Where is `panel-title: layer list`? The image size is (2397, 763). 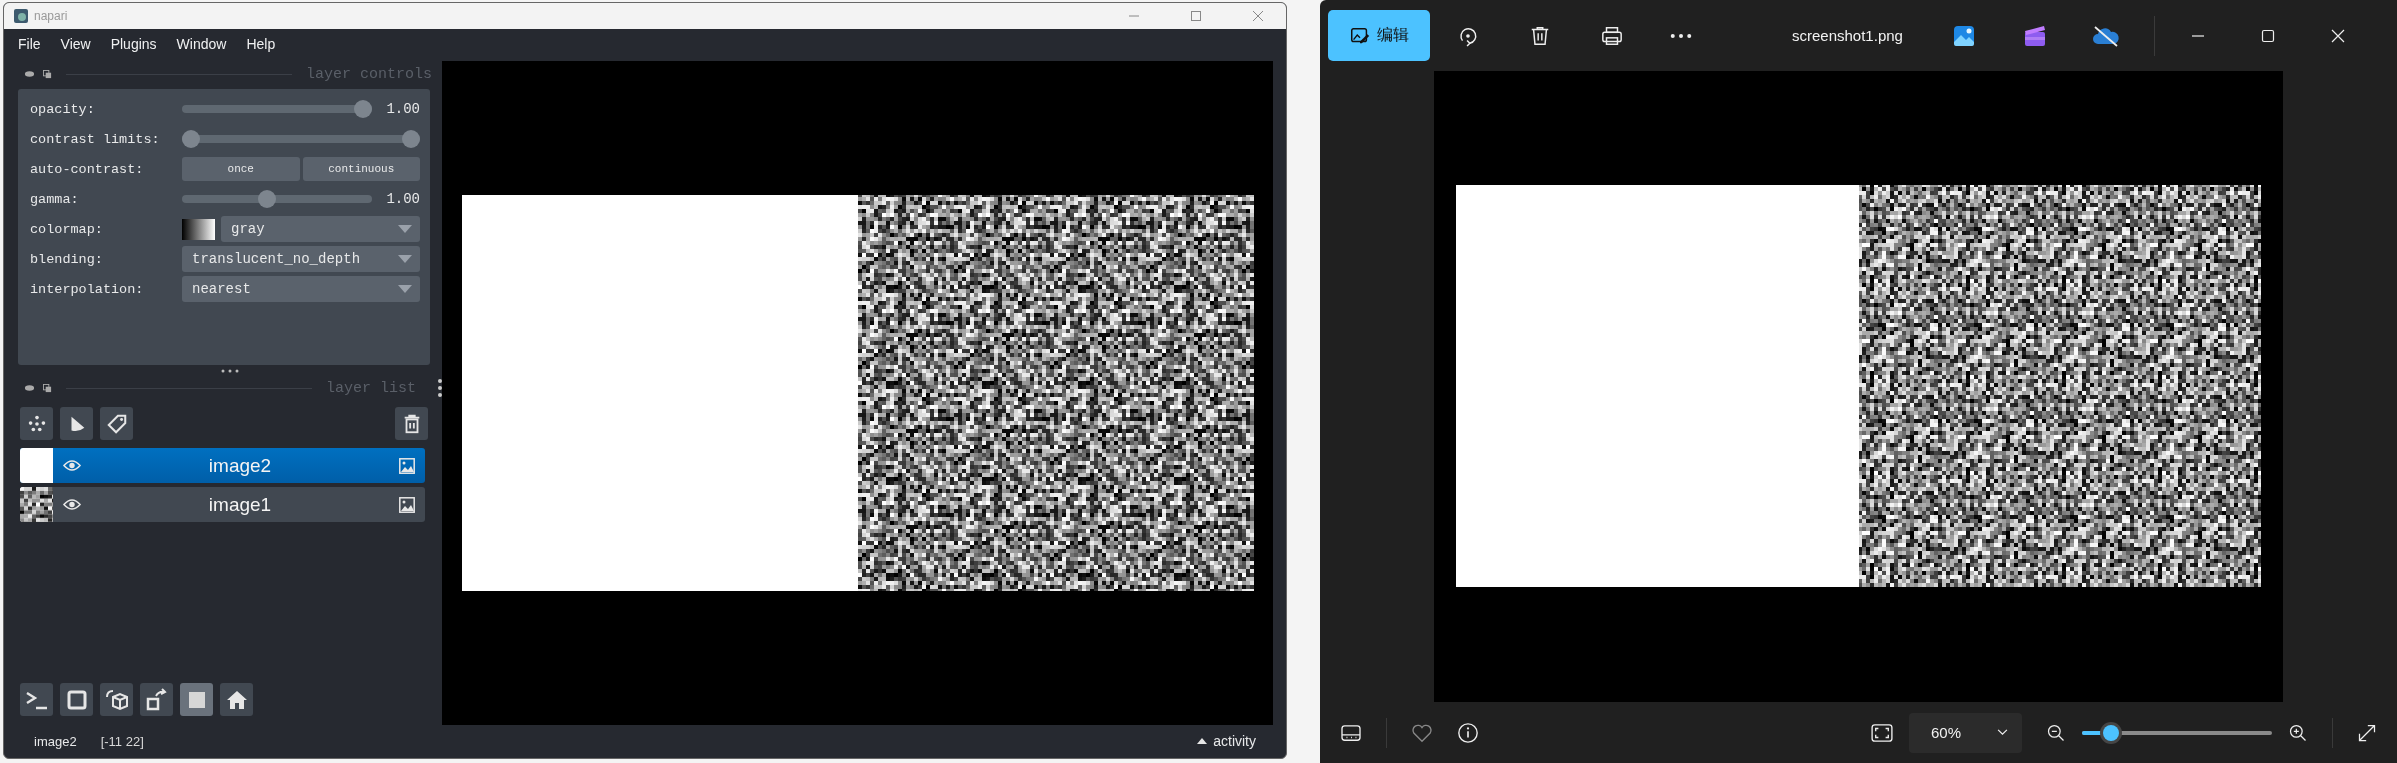 panel-title: layer list is located at coordinates (371, 388).